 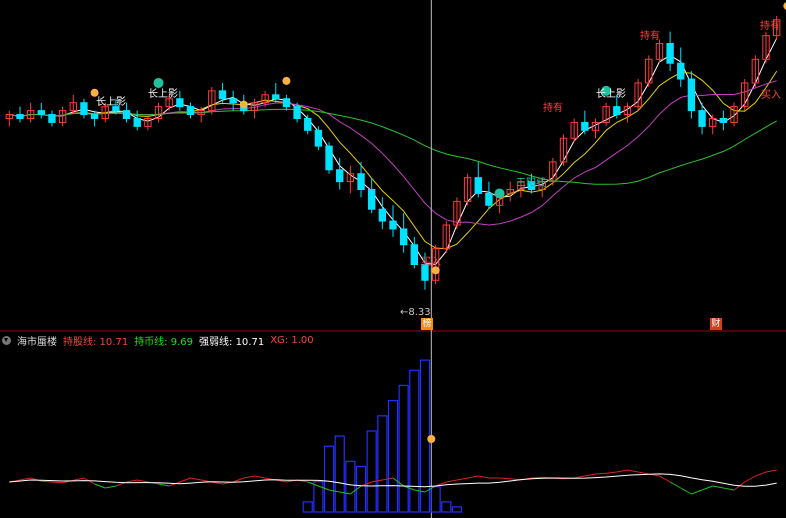 What do you see at coordinates (716, 324) in the screenshot?
I see `event-tag-2: 财` at bounding box center [716, 324].